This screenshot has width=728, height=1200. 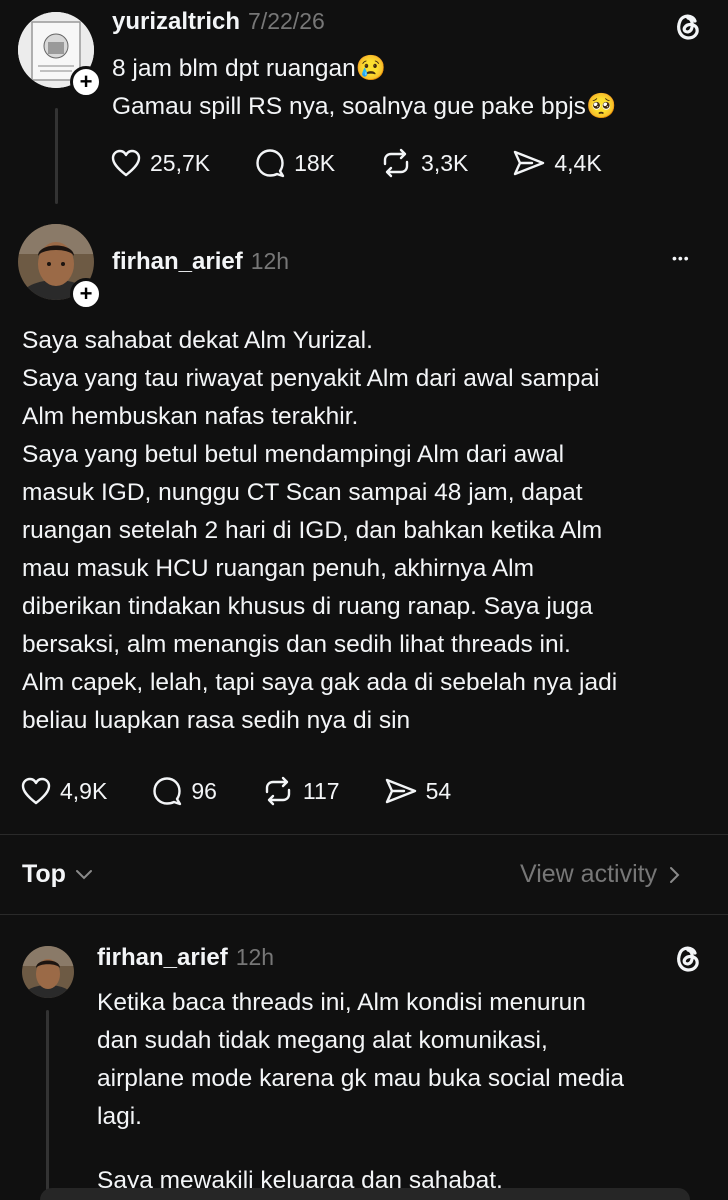 I want to click on post-header: yurizaltrich 7/22/26, so click(x=218, y=22).